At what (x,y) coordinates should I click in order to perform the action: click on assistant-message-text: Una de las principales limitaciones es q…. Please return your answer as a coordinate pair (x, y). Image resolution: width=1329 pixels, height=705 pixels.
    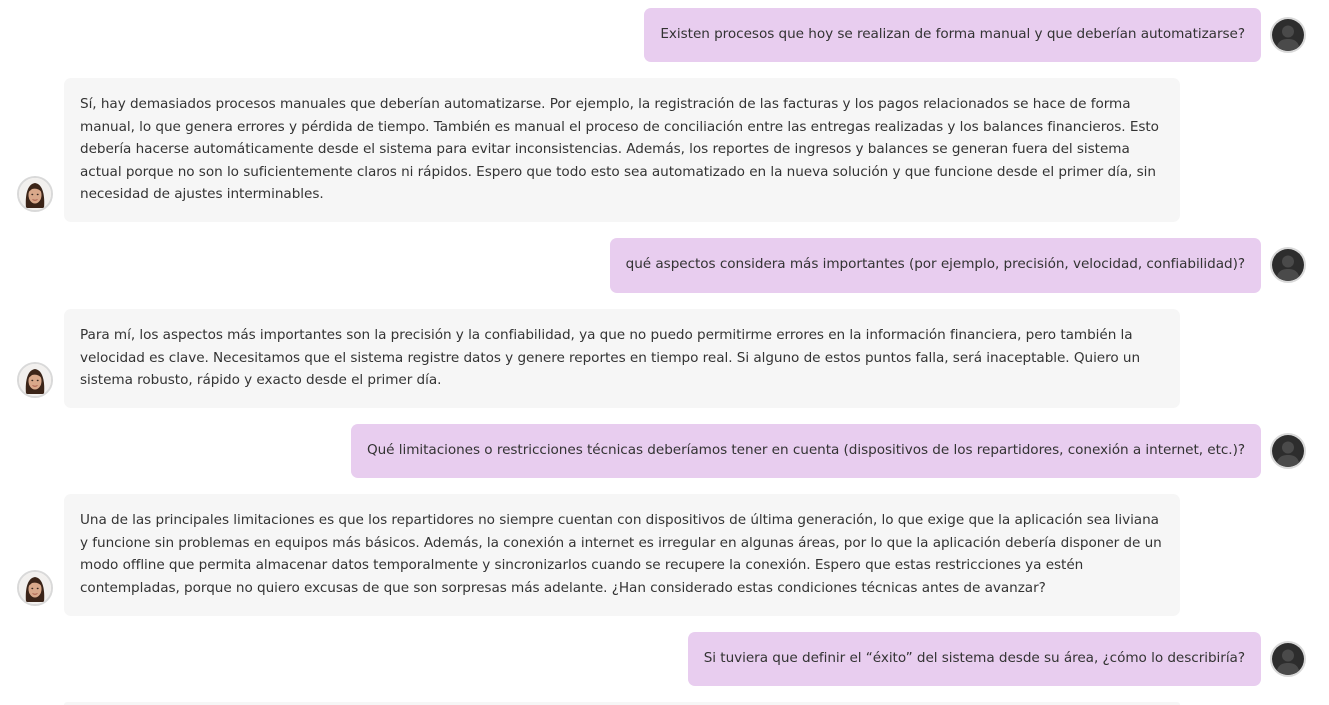
    Looking at the image, I should click on (621, 554).